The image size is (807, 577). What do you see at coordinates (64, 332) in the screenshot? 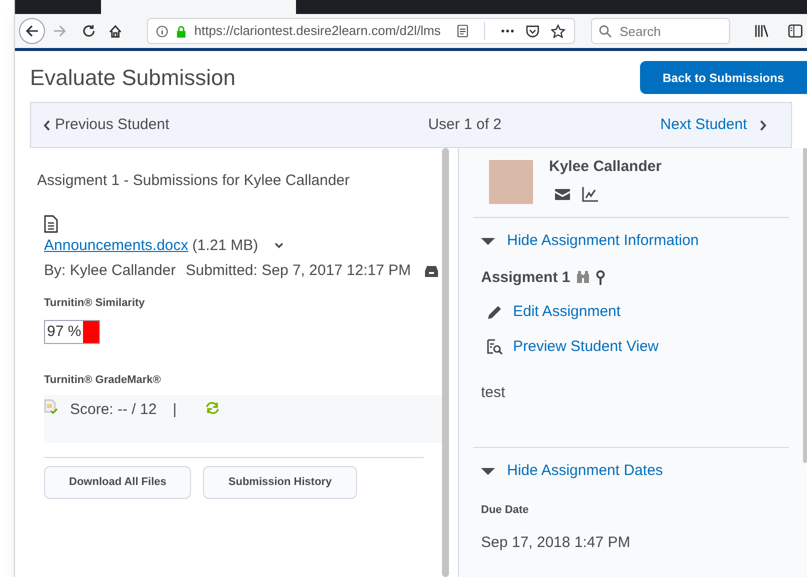
I see `similarity-score: 97 %` at bounding box center [64, 332].